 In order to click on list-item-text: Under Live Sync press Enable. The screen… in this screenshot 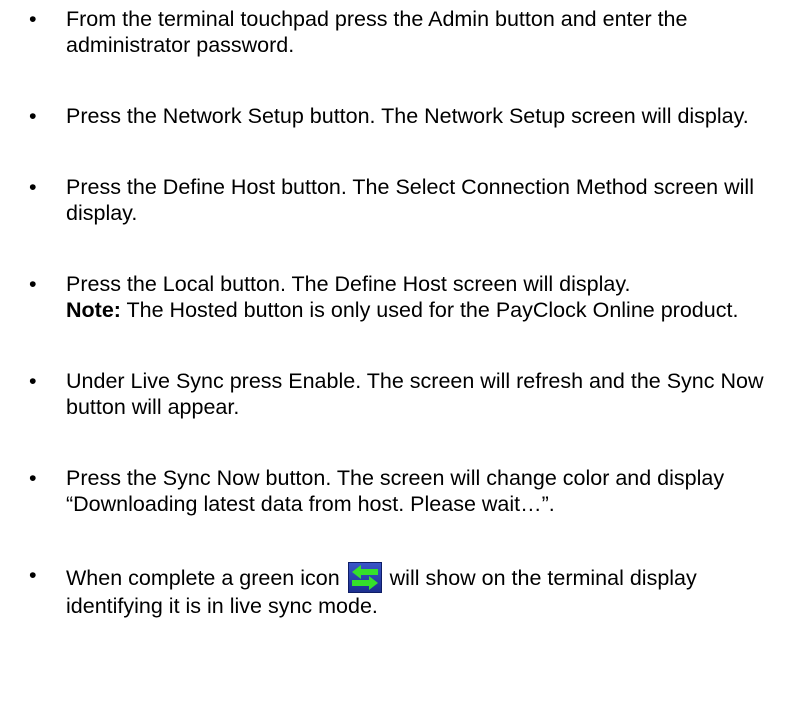, I will do `click(415, 394)`.